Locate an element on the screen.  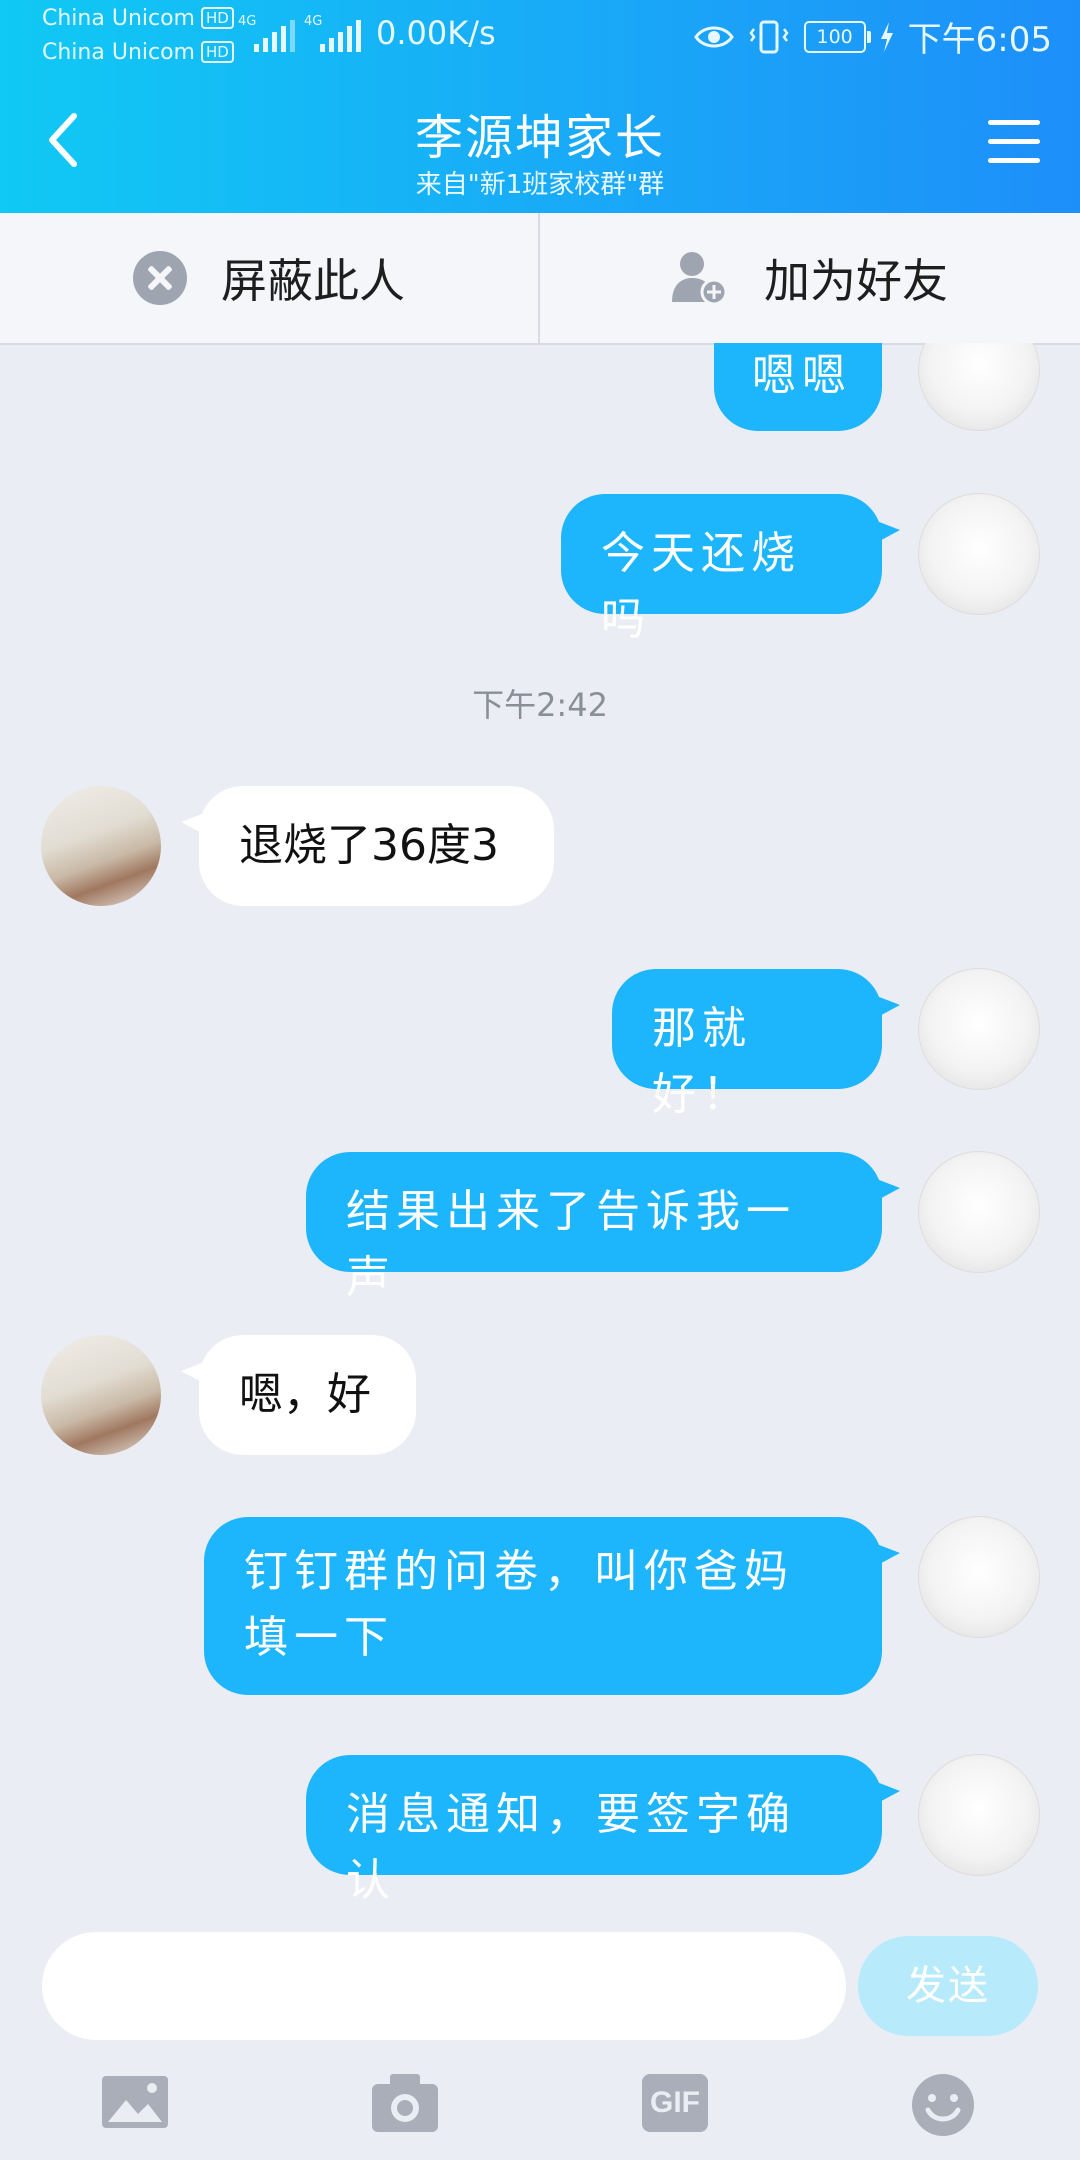
add-friend-icon is located at coordinates (700, 279).